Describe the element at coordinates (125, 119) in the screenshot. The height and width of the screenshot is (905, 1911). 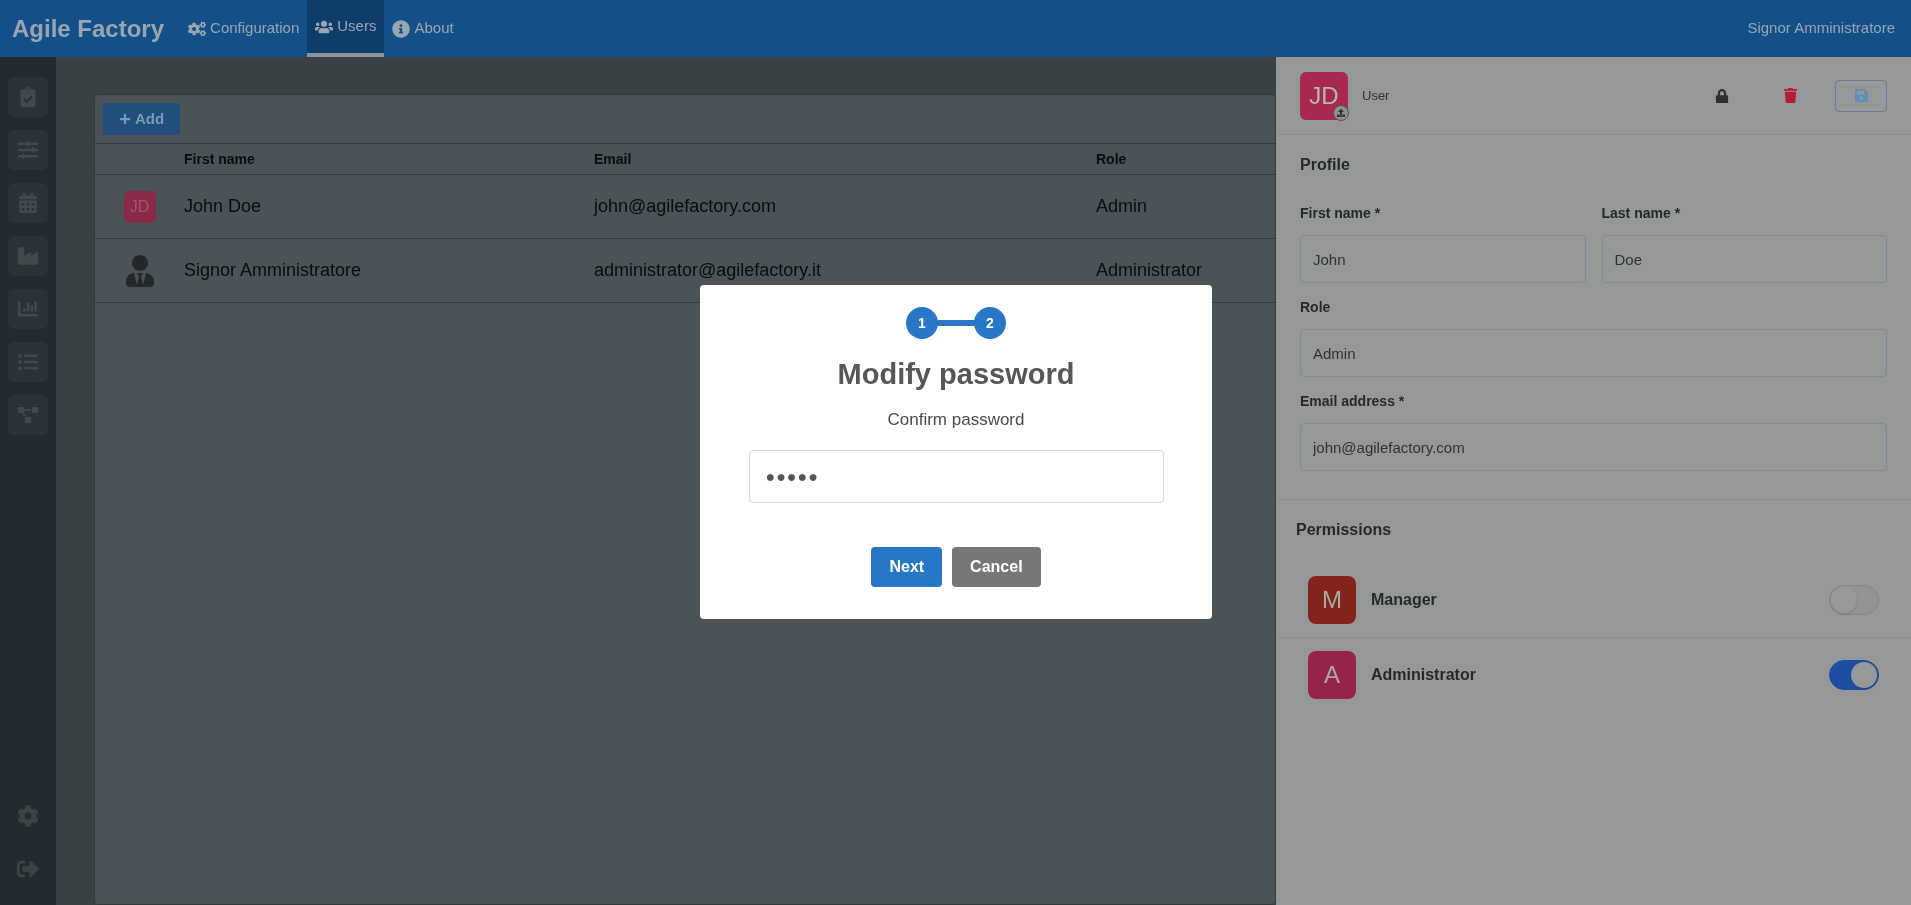
I see `plus-icon` at that location.